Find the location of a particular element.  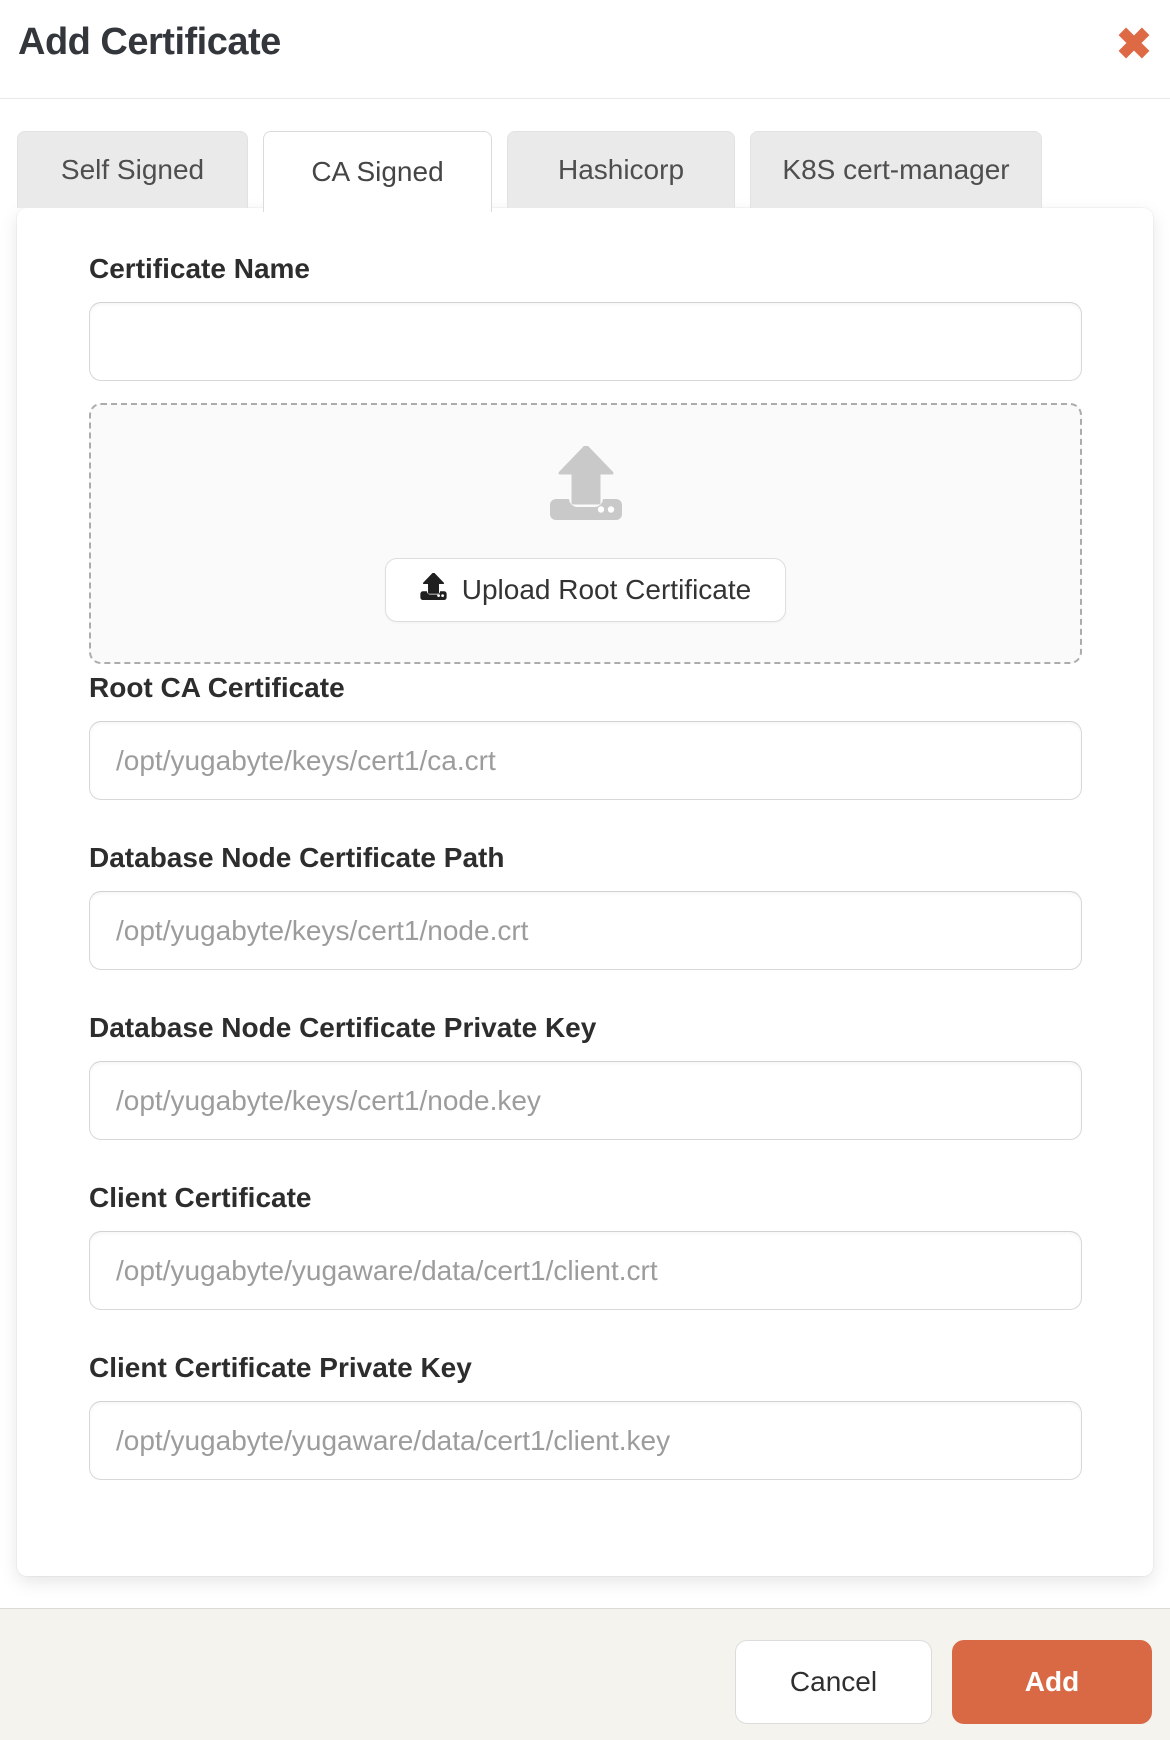

client-certificate-label: Client Certificate is located at coordinates (200, 1197).